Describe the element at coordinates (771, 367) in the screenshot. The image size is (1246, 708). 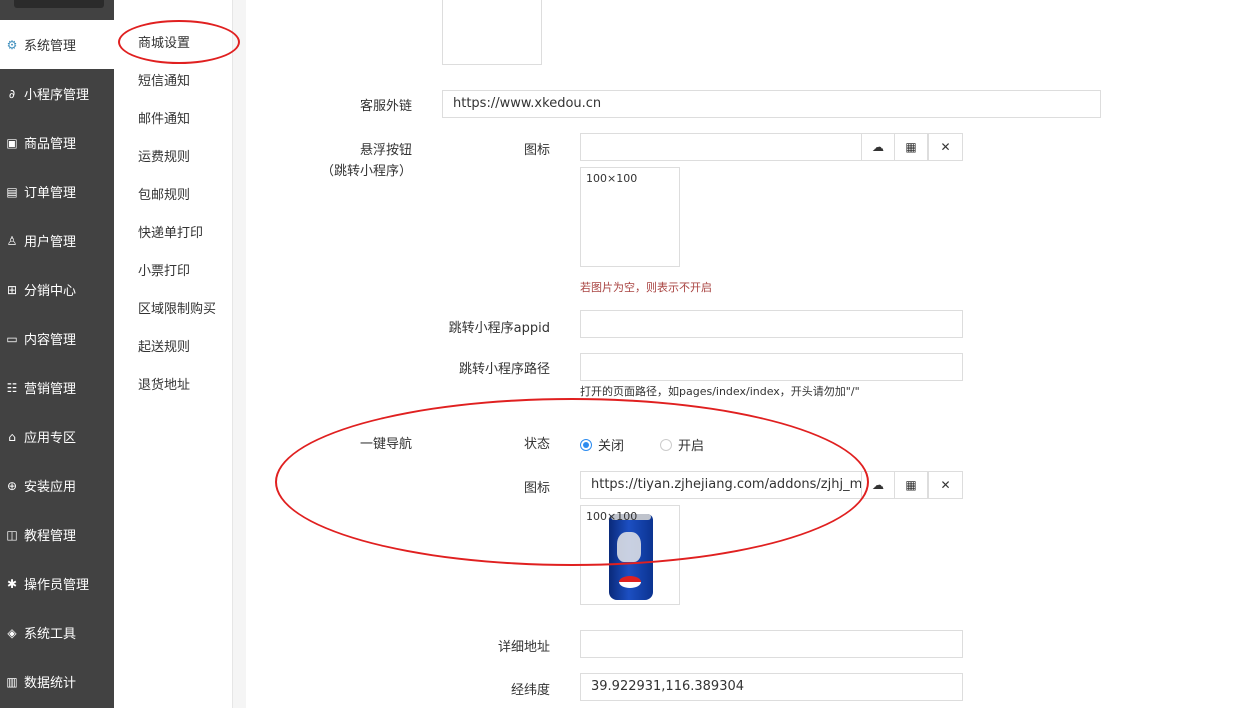
I see `path-input` at that location.